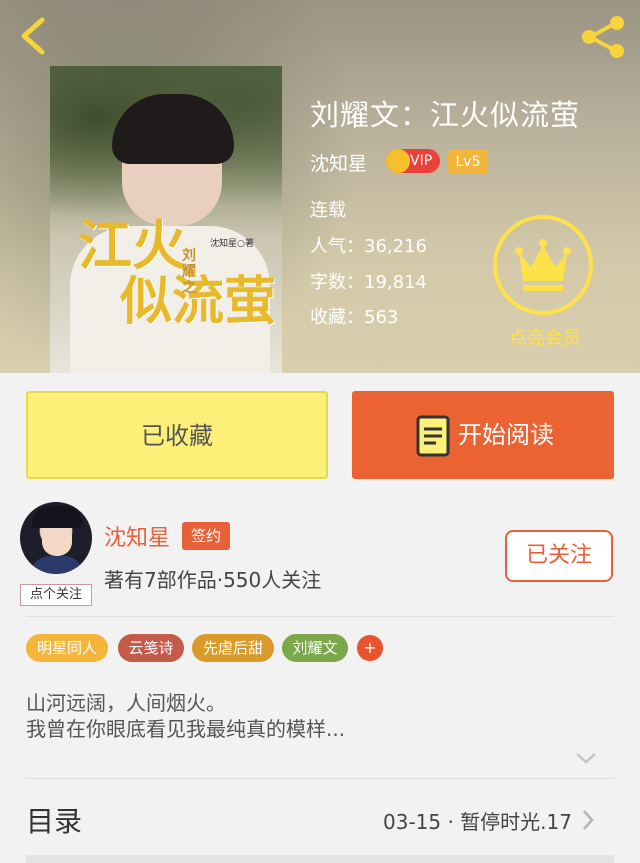 The height and width of the screenshot is (863, 640). I want to click on signed-badge: 签约, so click(206, 536).